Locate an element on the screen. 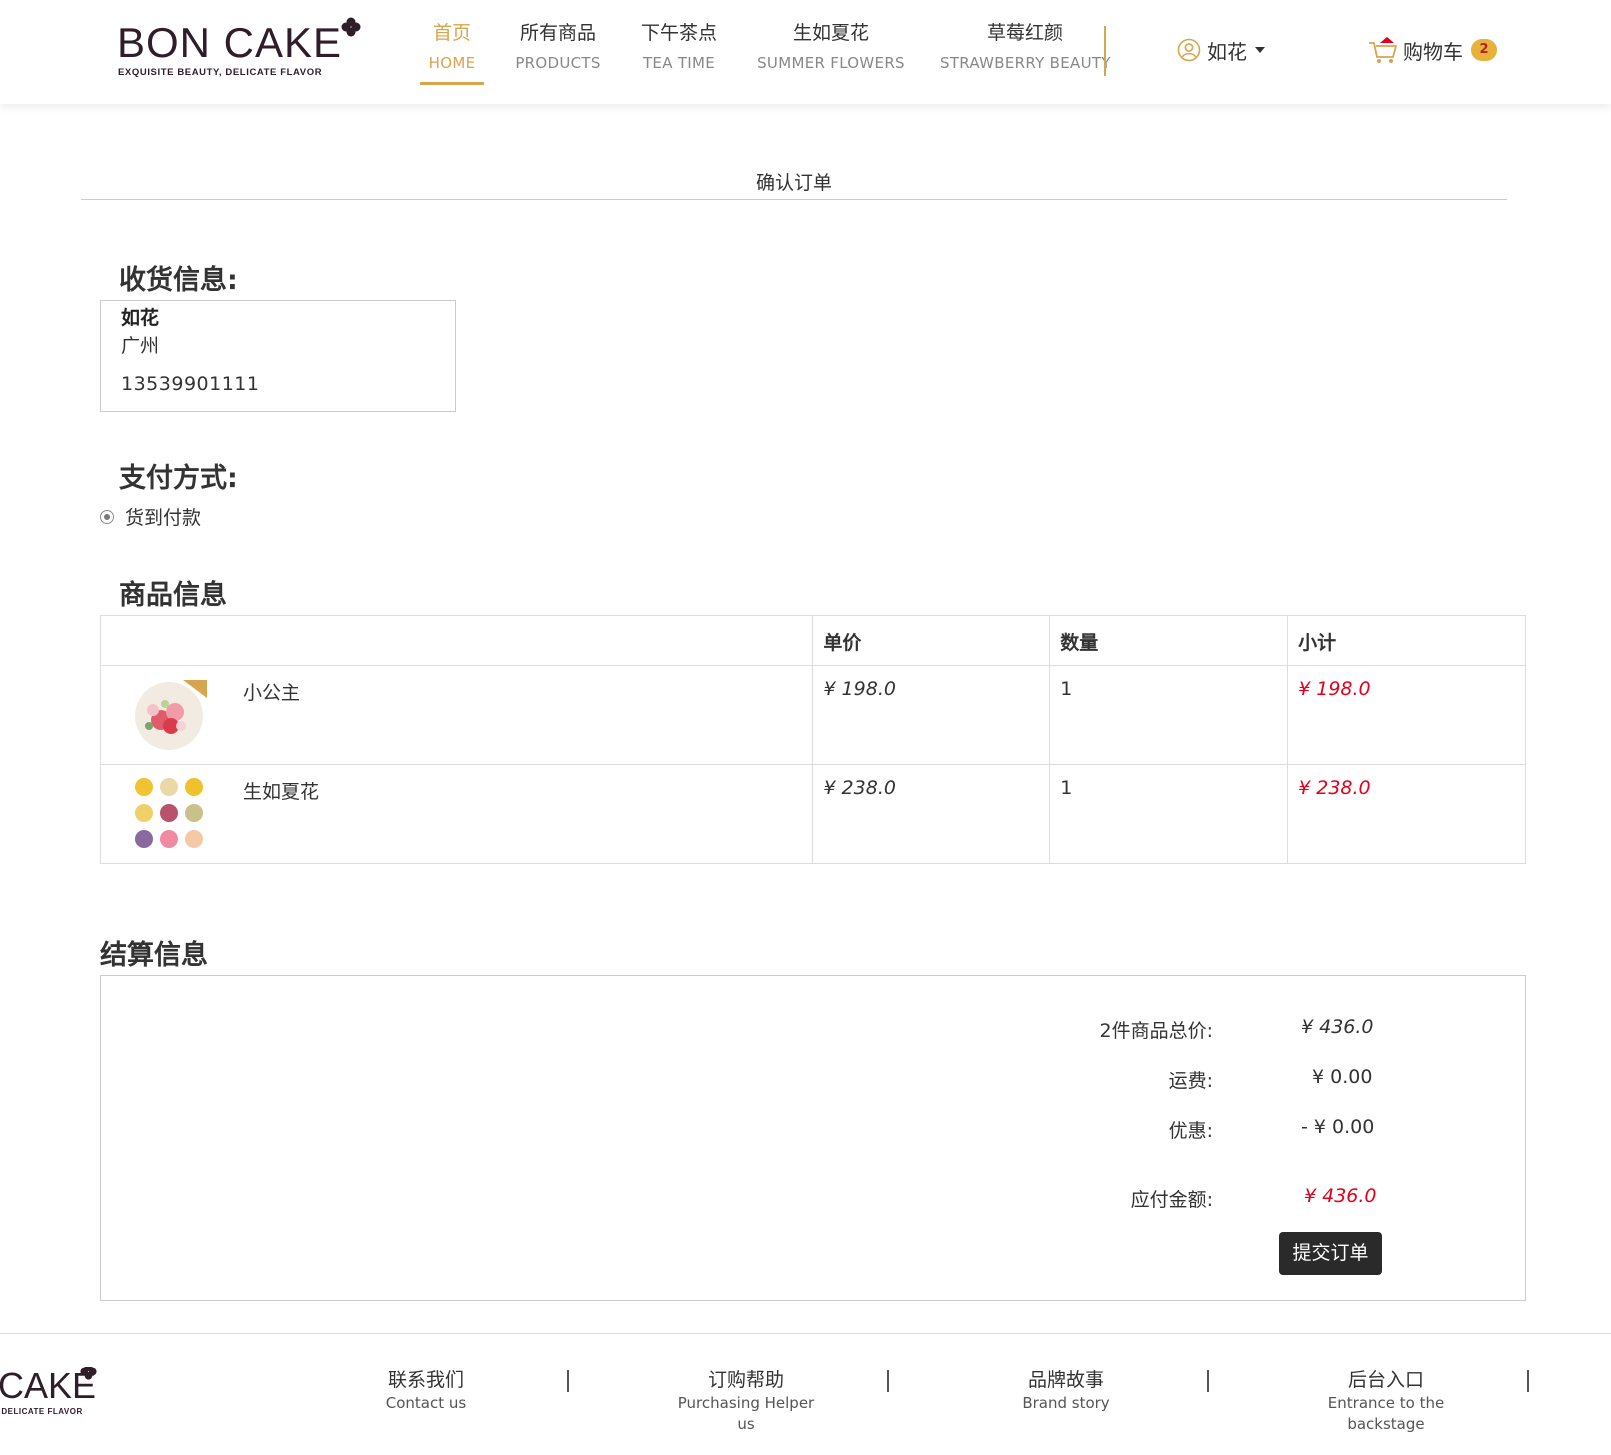 Image resolution: width=1611 pixels, height=1455 pixels. footer-brand-tagline: EXQUISITE BEAUTY, DELICATE FLAVOR is located at coordinates (41, 1411).